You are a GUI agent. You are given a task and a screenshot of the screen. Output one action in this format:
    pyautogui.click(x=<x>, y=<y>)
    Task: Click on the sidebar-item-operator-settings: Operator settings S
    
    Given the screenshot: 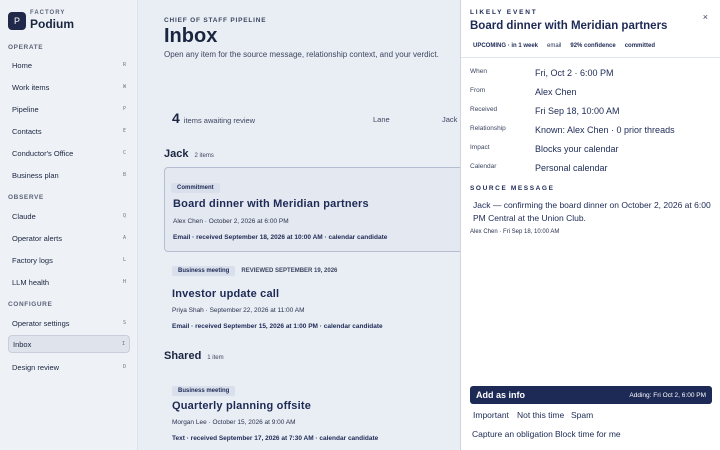 What is the action you would take?
    pyautogui.click(x=69, y=323)
    